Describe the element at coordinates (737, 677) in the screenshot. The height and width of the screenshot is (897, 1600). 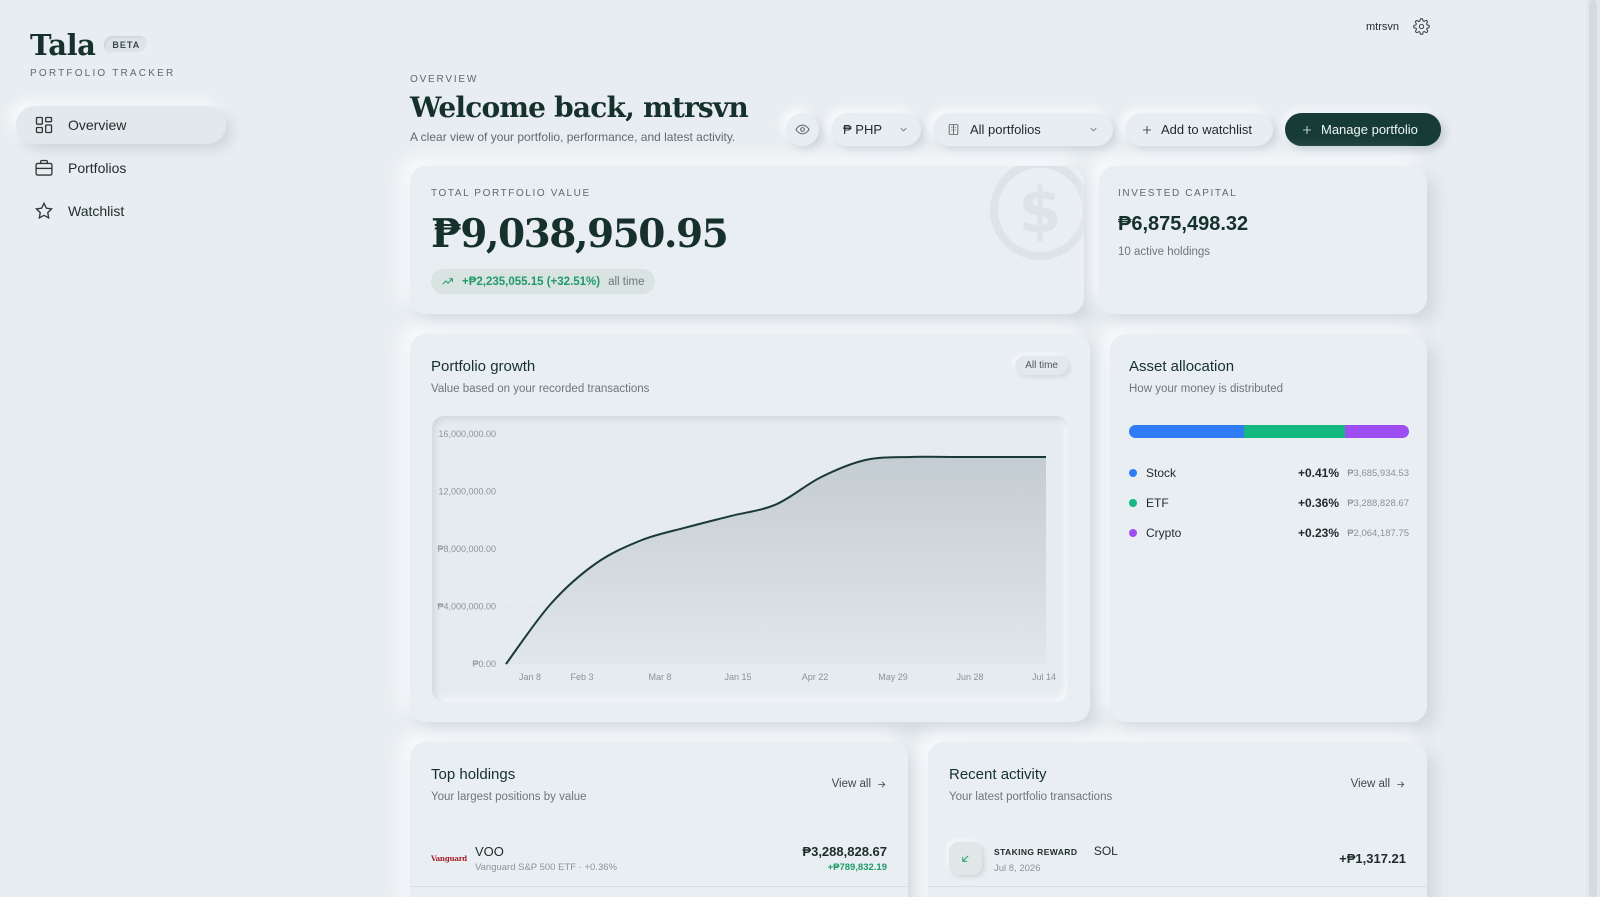
I see `x-tick-label: Jan 15` at that location.